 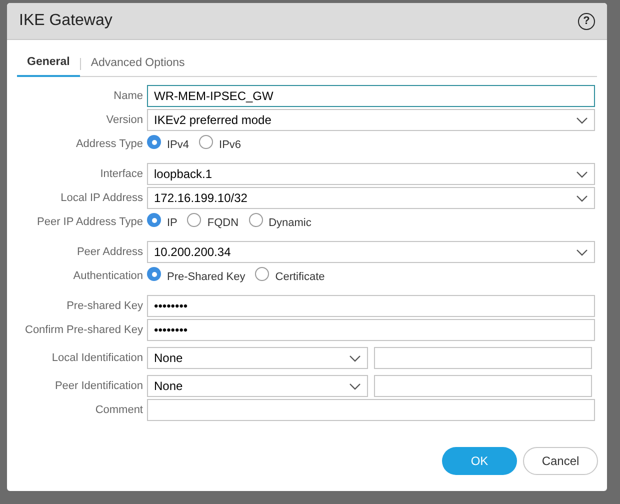 What do you see at coordinates (214, 96) in the screenshot?
I see `input-value: WR-MEM-IPSEC_GW` at bounding box center [214, 96].